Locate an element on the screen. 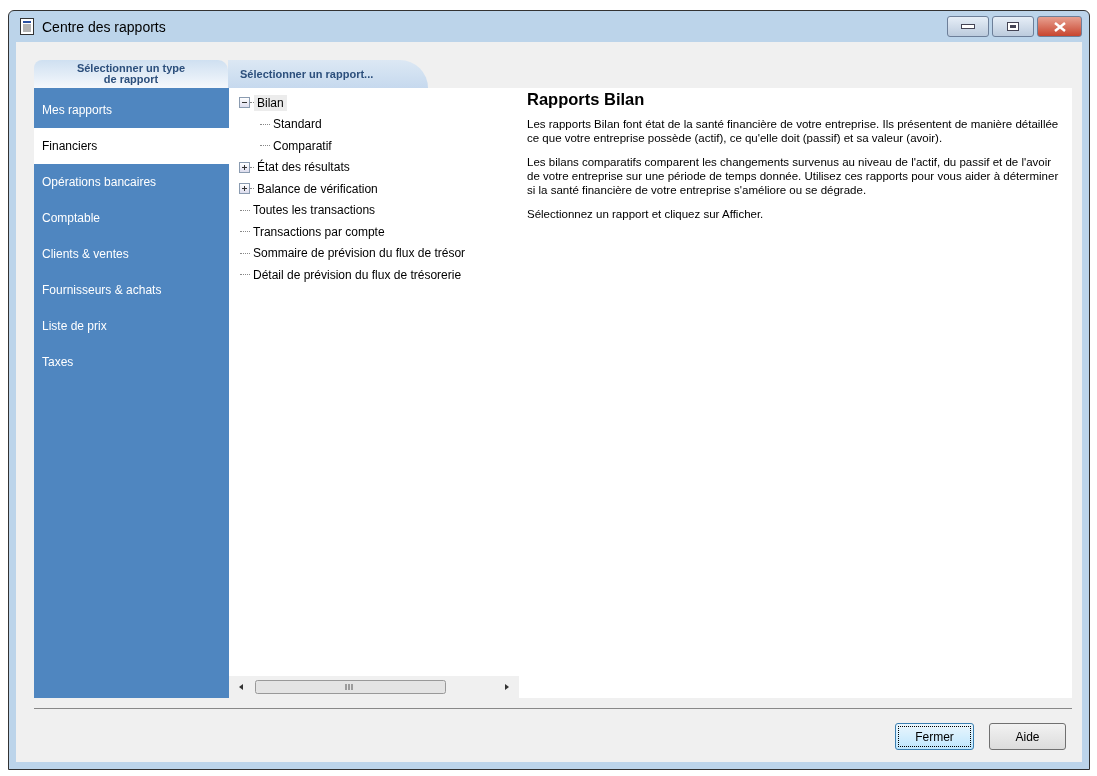  sidebar-item: Comptable is located at coordinates (131, 218).